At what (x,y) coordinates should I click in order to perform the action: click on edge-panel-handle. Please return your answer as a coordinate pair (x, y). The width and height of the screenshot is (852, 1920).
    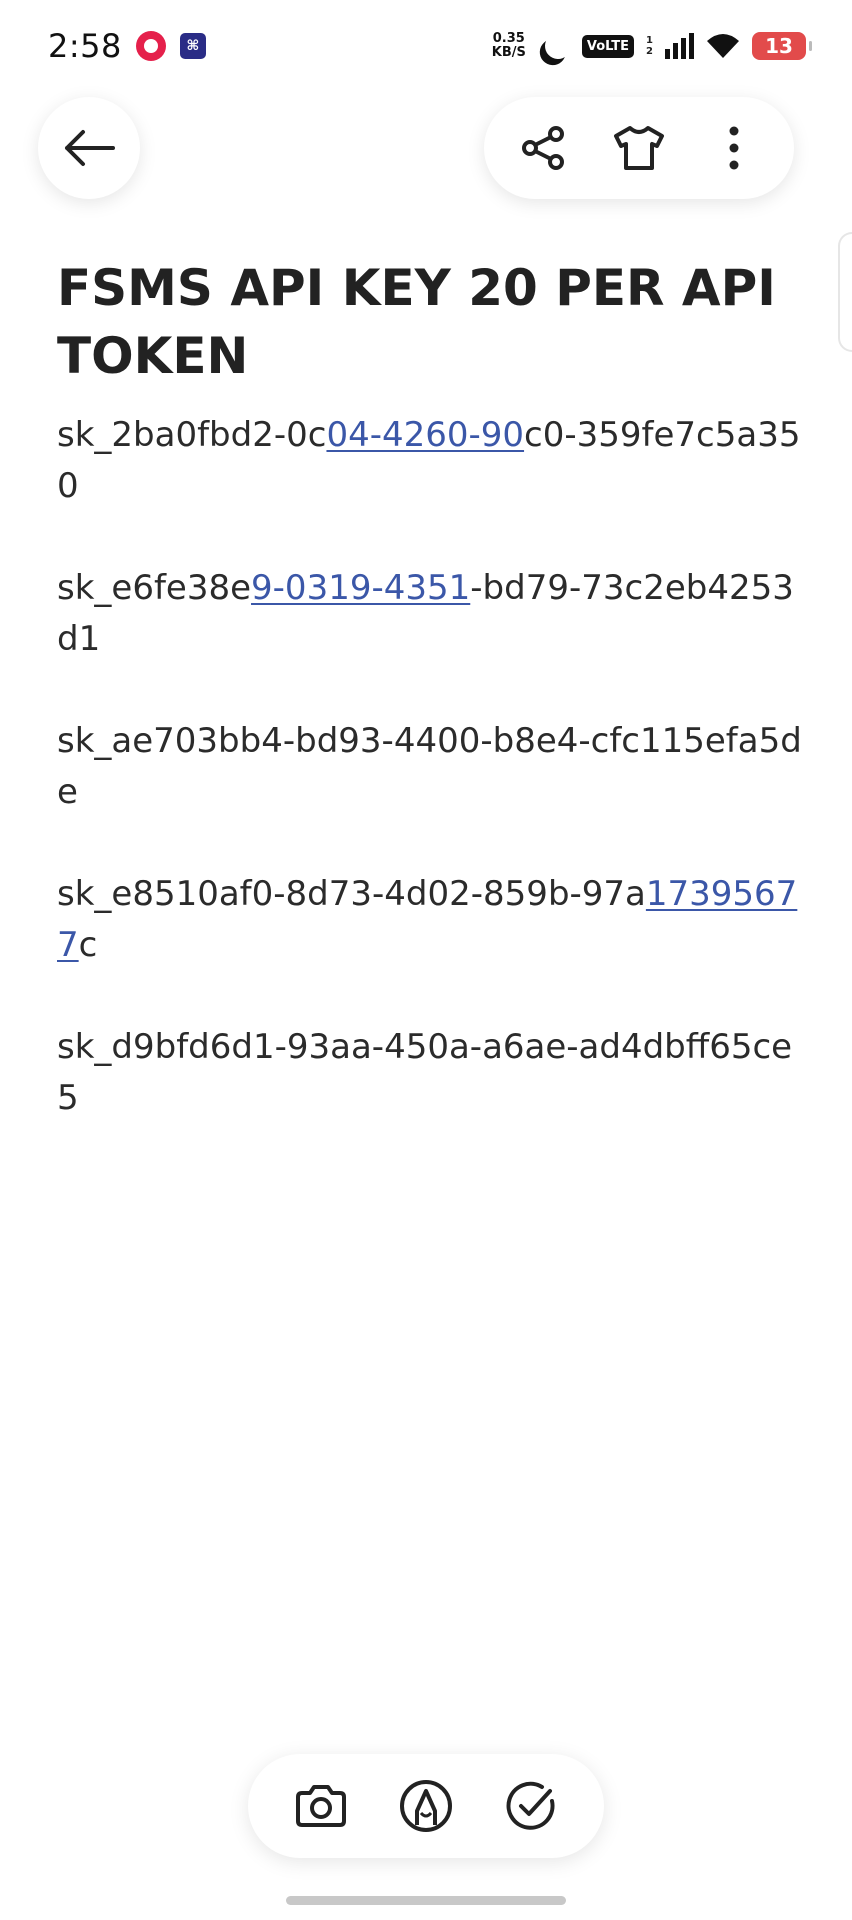
    Looking at the image, I should click on (845, 292).